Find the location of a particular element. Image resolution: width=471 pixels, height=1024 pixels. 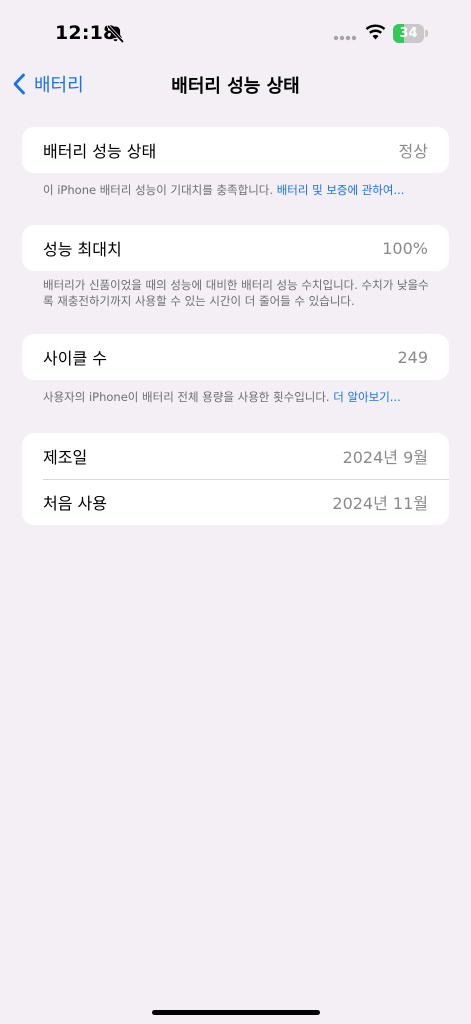

max-capacity-value: 100% is located at coordinates (405, 248).